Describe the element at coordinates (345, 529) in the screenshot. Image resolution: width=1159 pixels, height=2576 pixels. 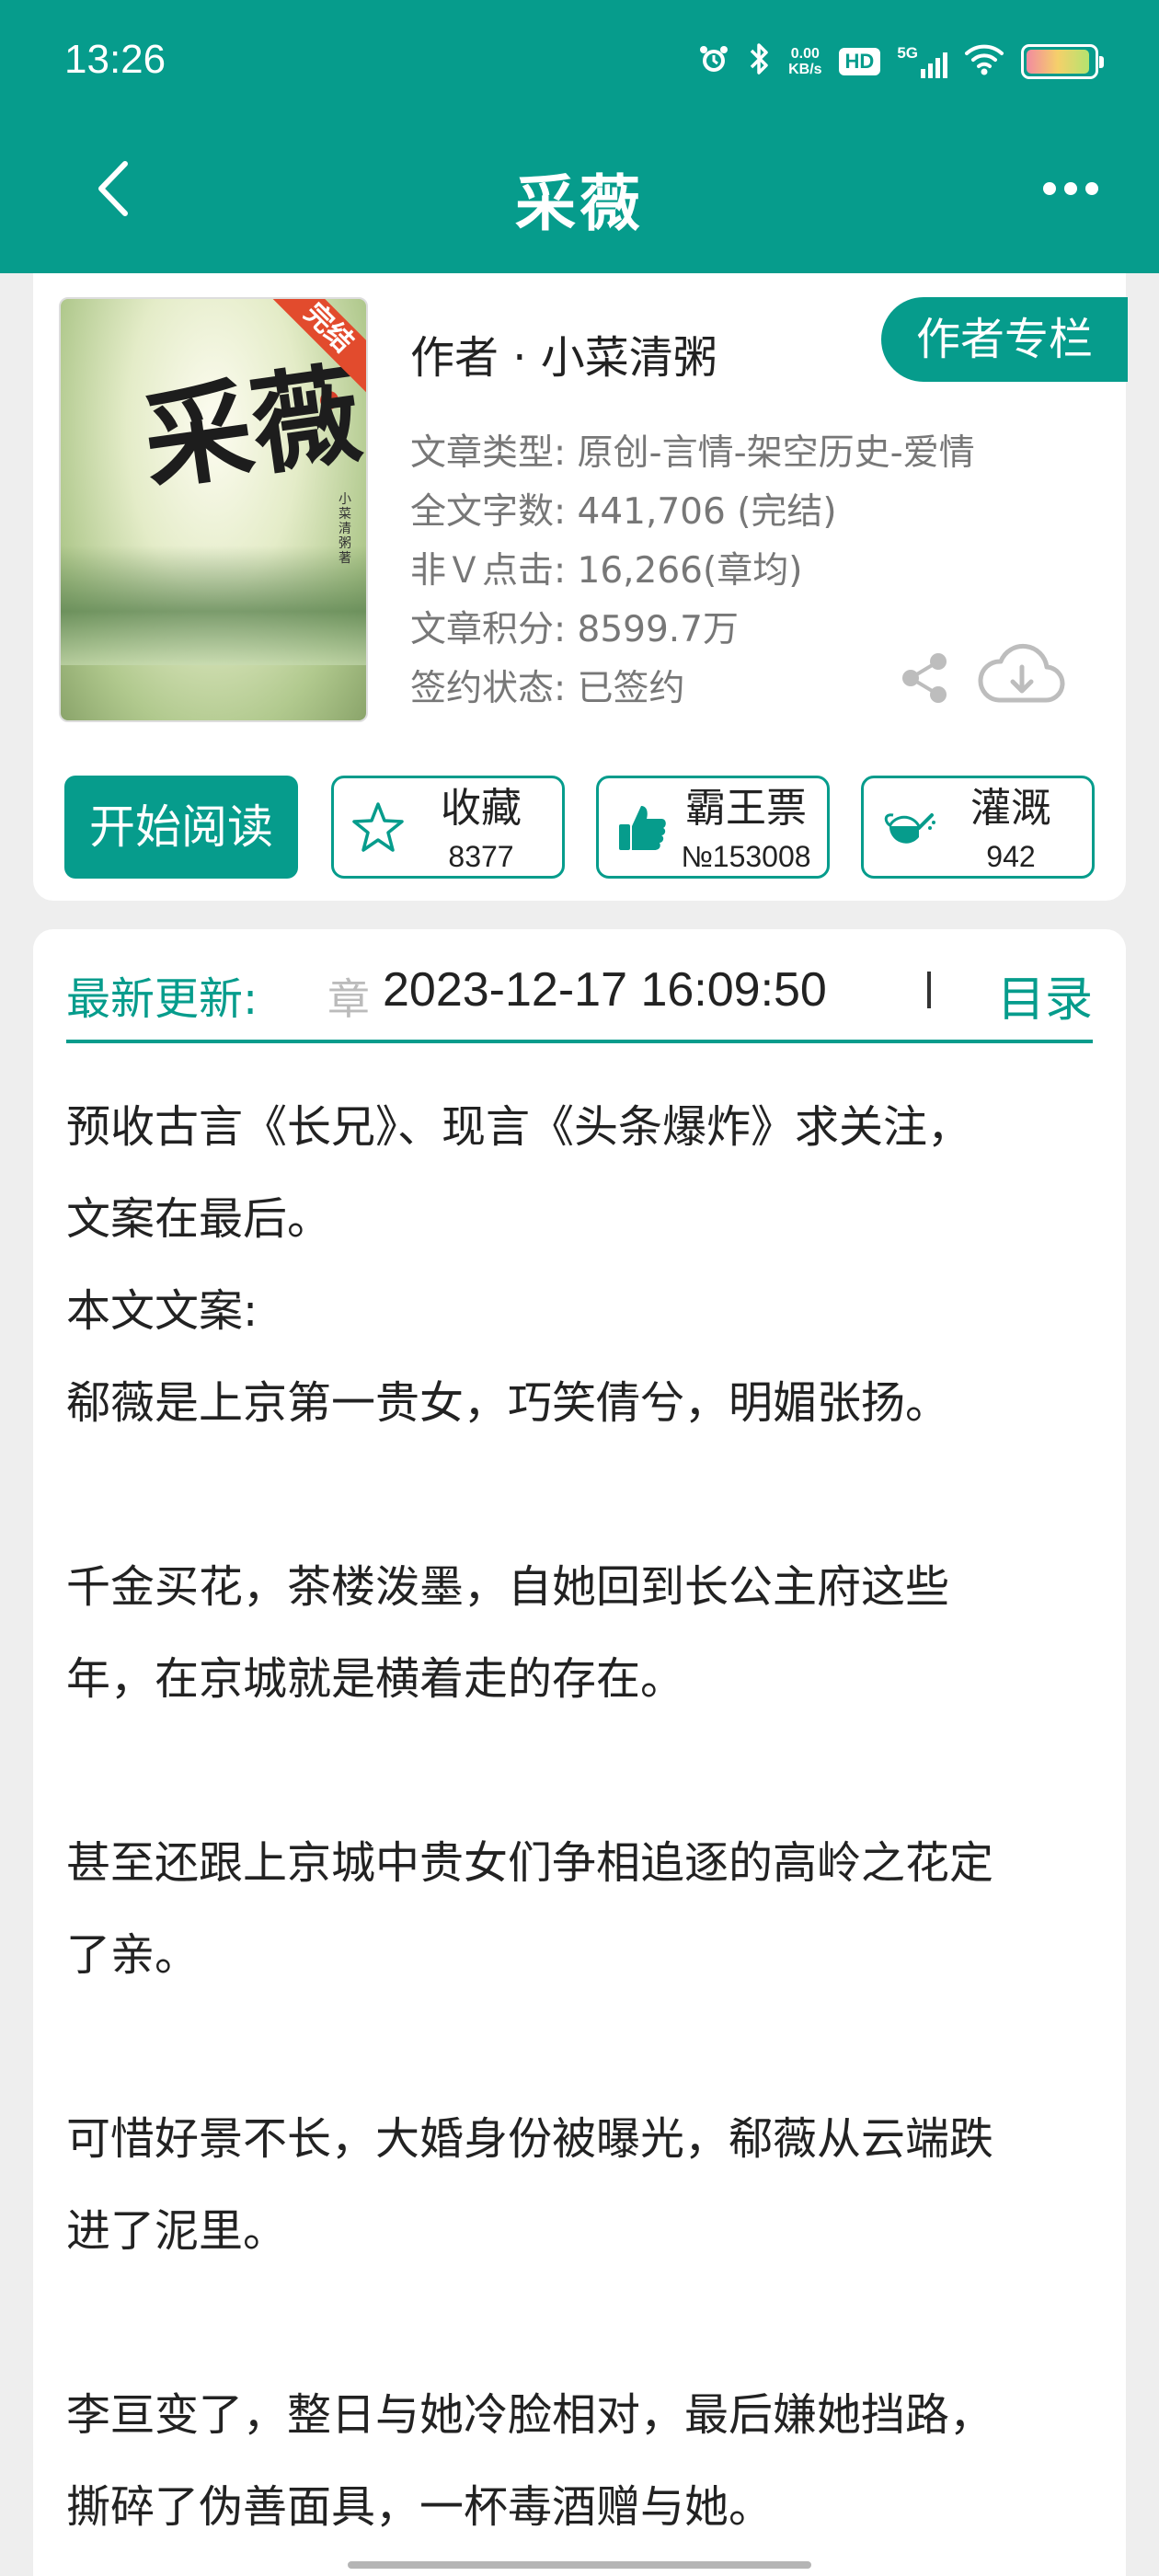
I see `cover-author-text: 小菜清粥著` at that location.